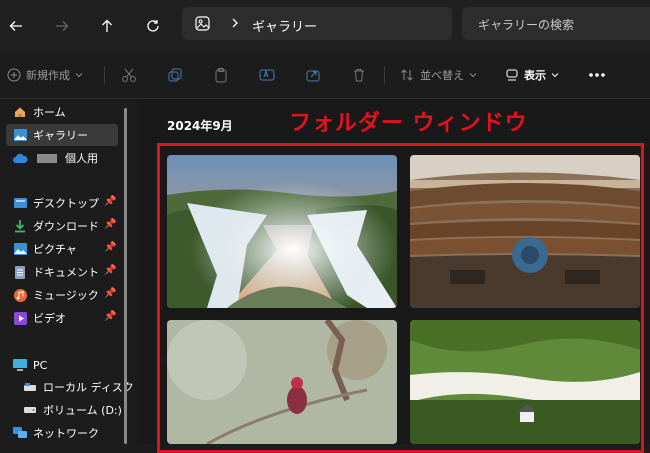 This screenshot has height=453, width=650. Describe the element at coordinates (526, 25) in the screenshot. I see `search-placeholder: ギャラリーの検索` at that location.